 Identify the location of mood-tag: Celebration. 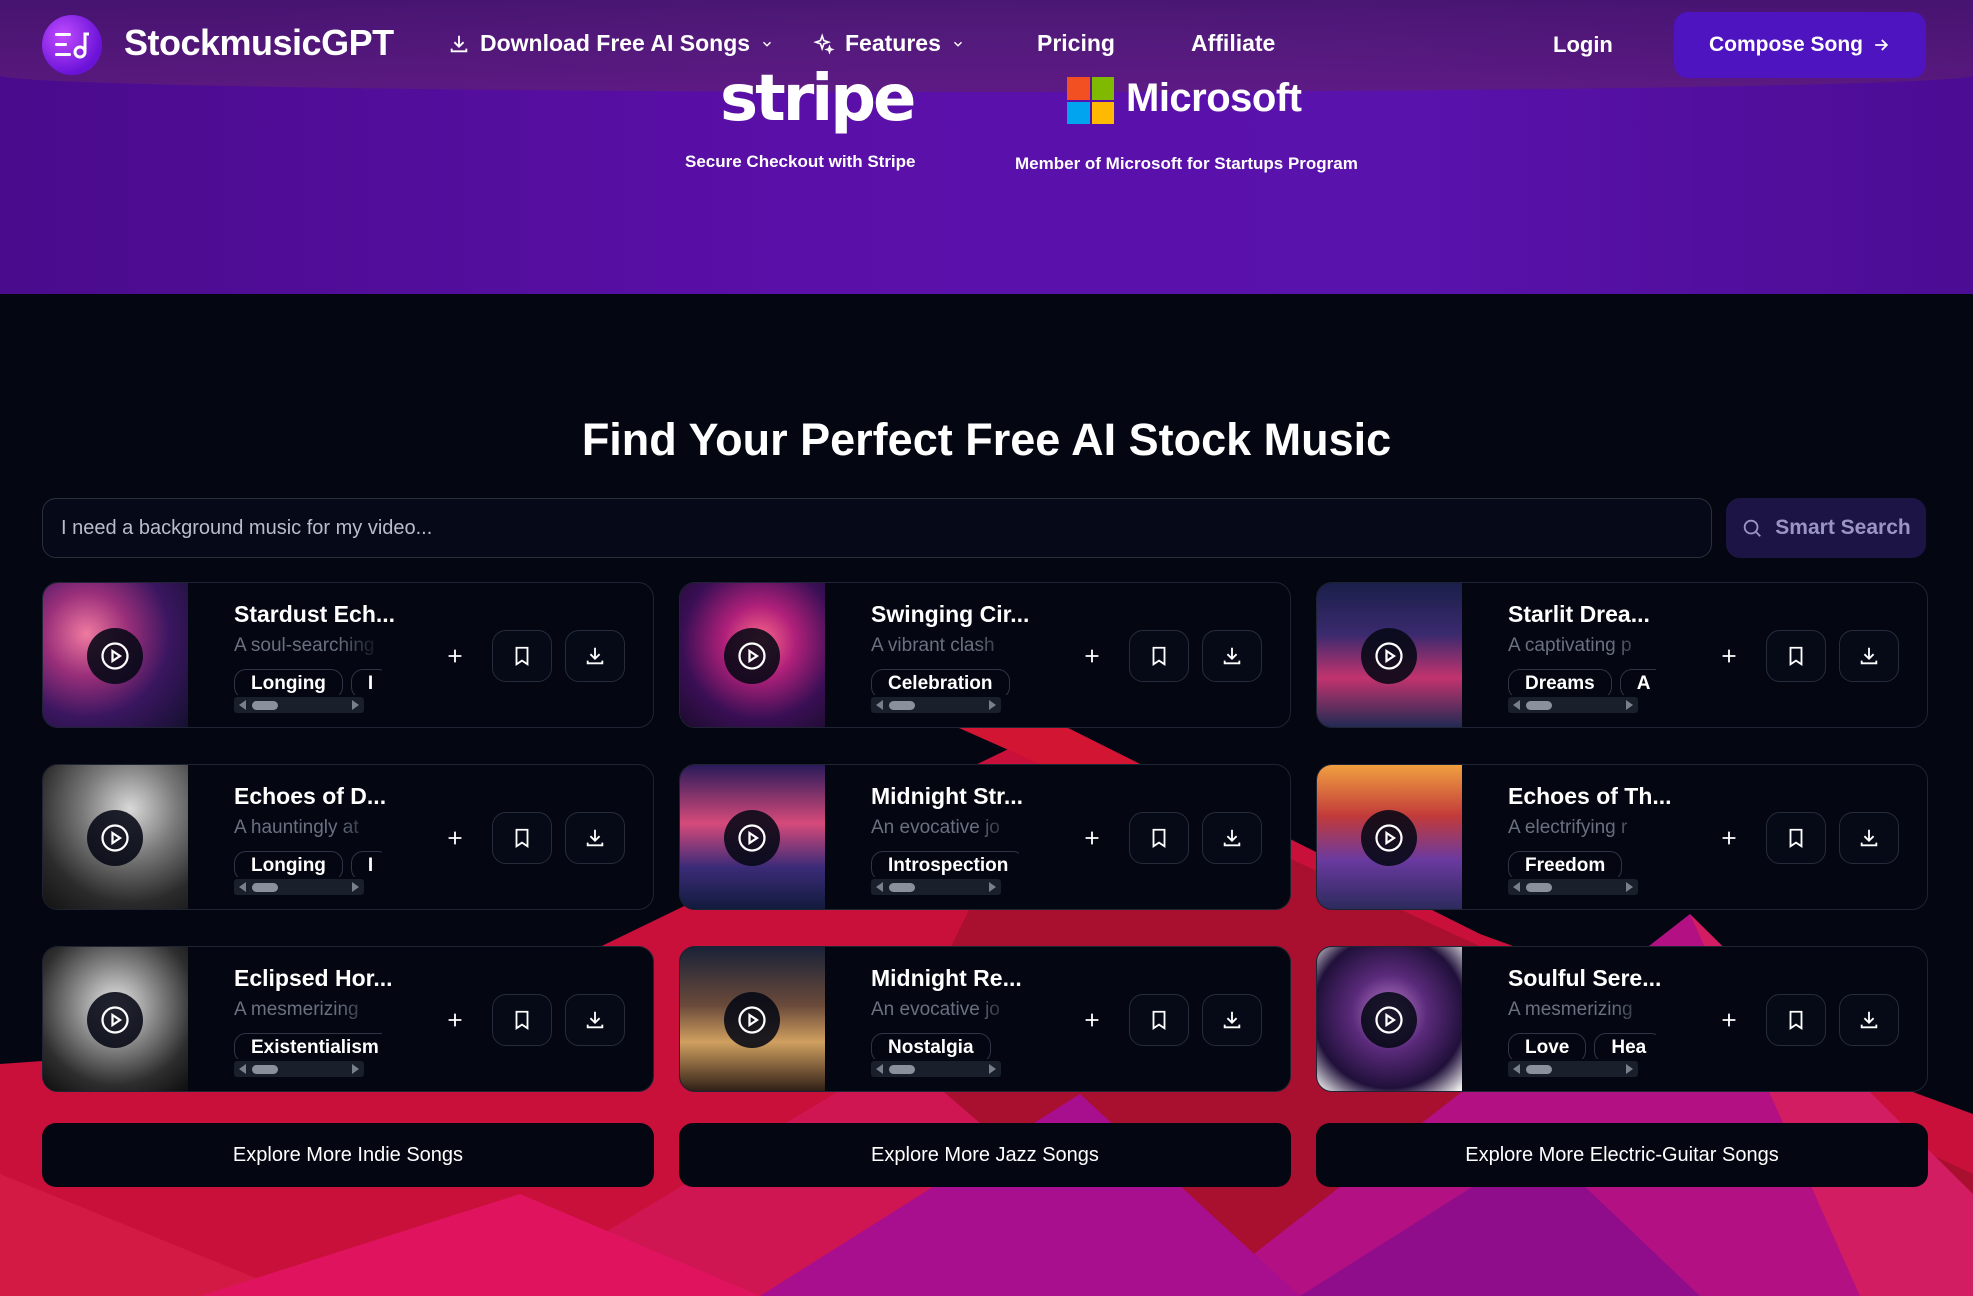
(940, 682).